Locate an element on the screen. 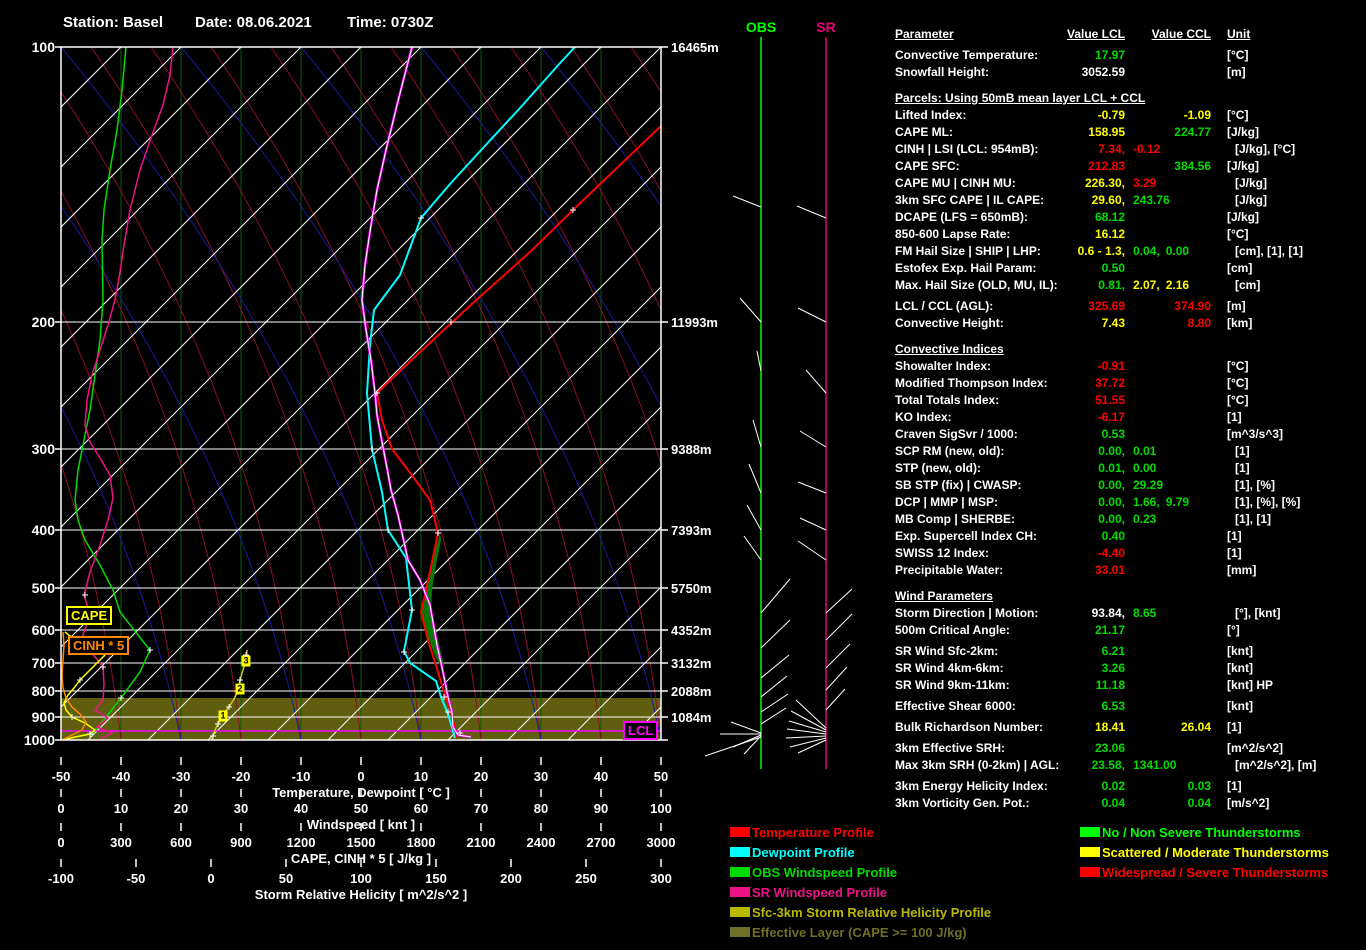 This screenshot has height=950, width=1366. value-lcl: 93.84, is located at coordinates (1094, 613).